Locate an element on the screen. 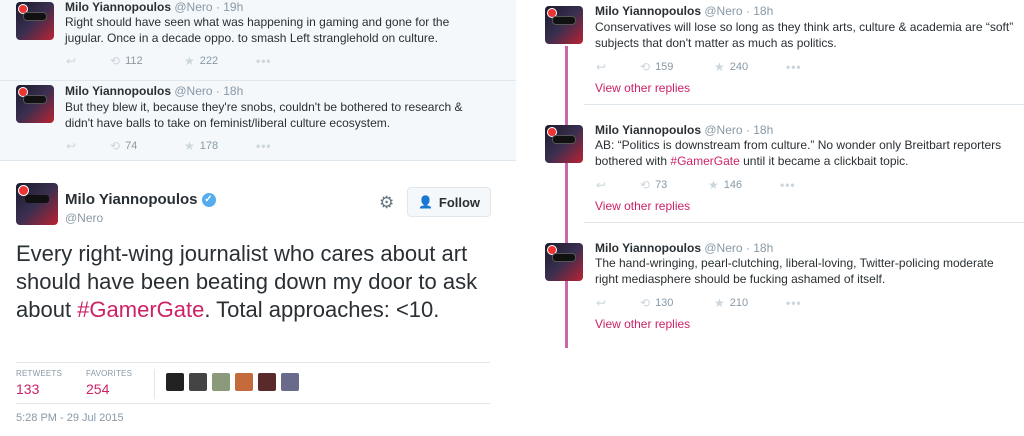 The width and height of the screenshot is (1024, 436). gear-icon: ⚙ is located at coordinates (386, 202).